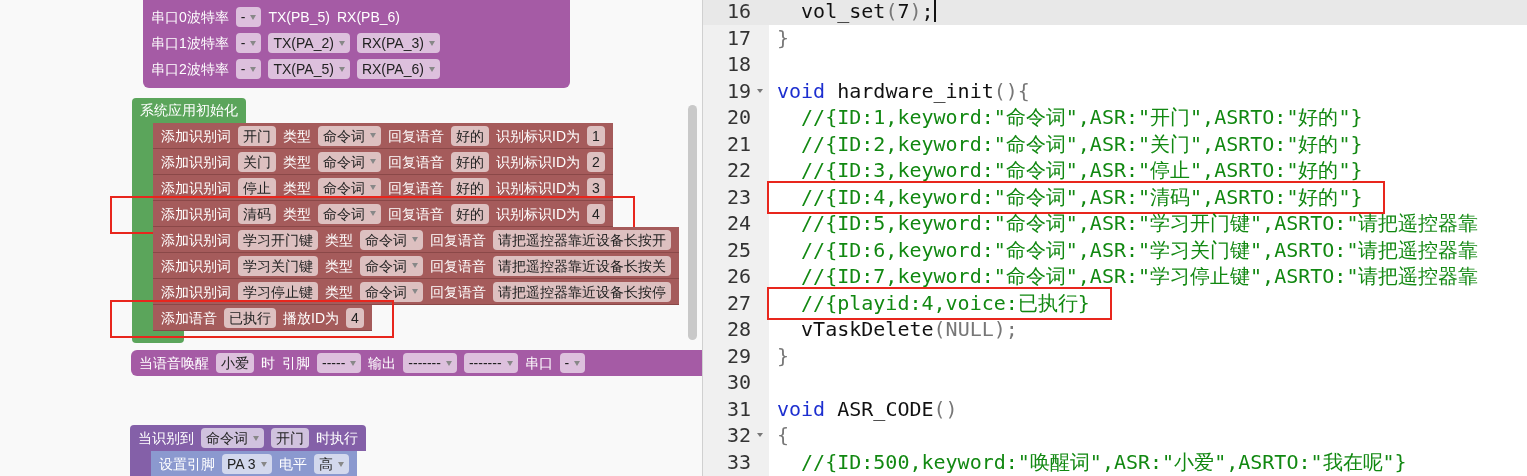 The height and width of the screenshot is (476, 1527). I want to click on code-text: ;, so click(927, 12).